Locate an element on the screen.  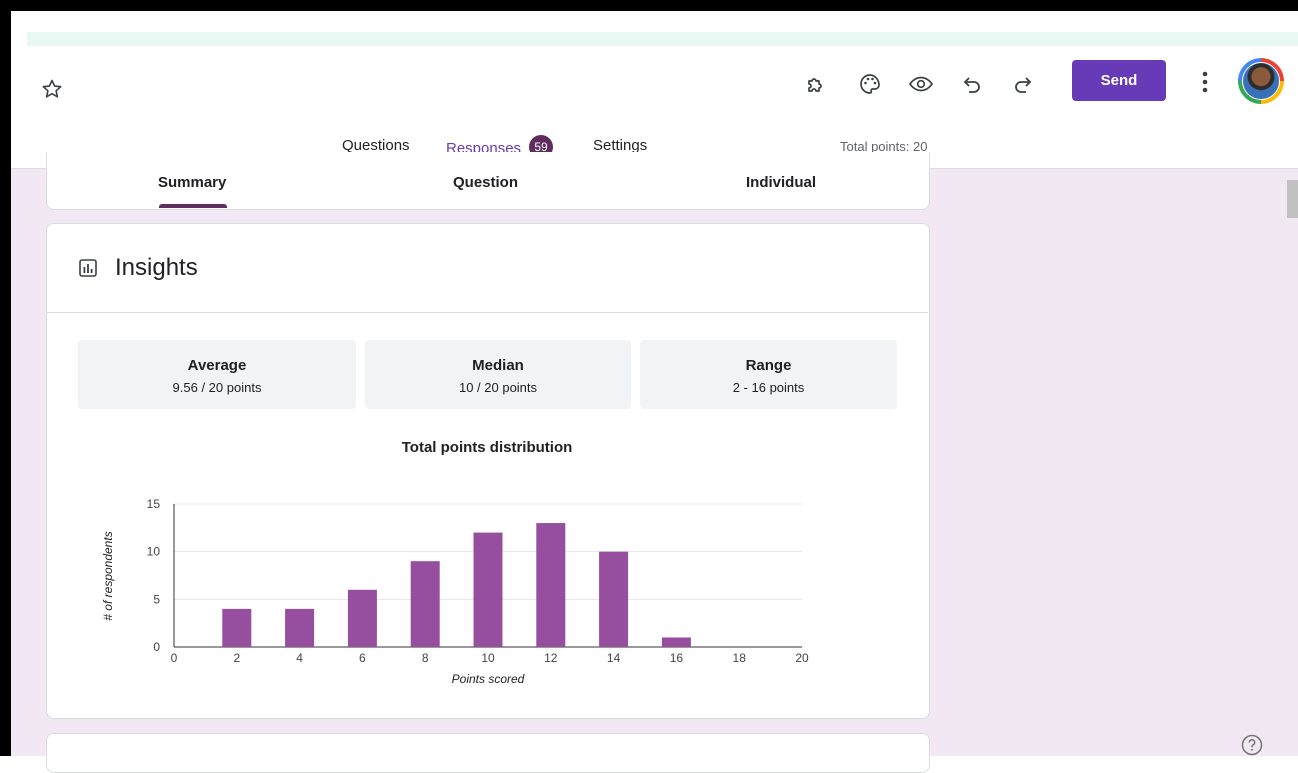
avatar is located at coordinates (1261, 81).